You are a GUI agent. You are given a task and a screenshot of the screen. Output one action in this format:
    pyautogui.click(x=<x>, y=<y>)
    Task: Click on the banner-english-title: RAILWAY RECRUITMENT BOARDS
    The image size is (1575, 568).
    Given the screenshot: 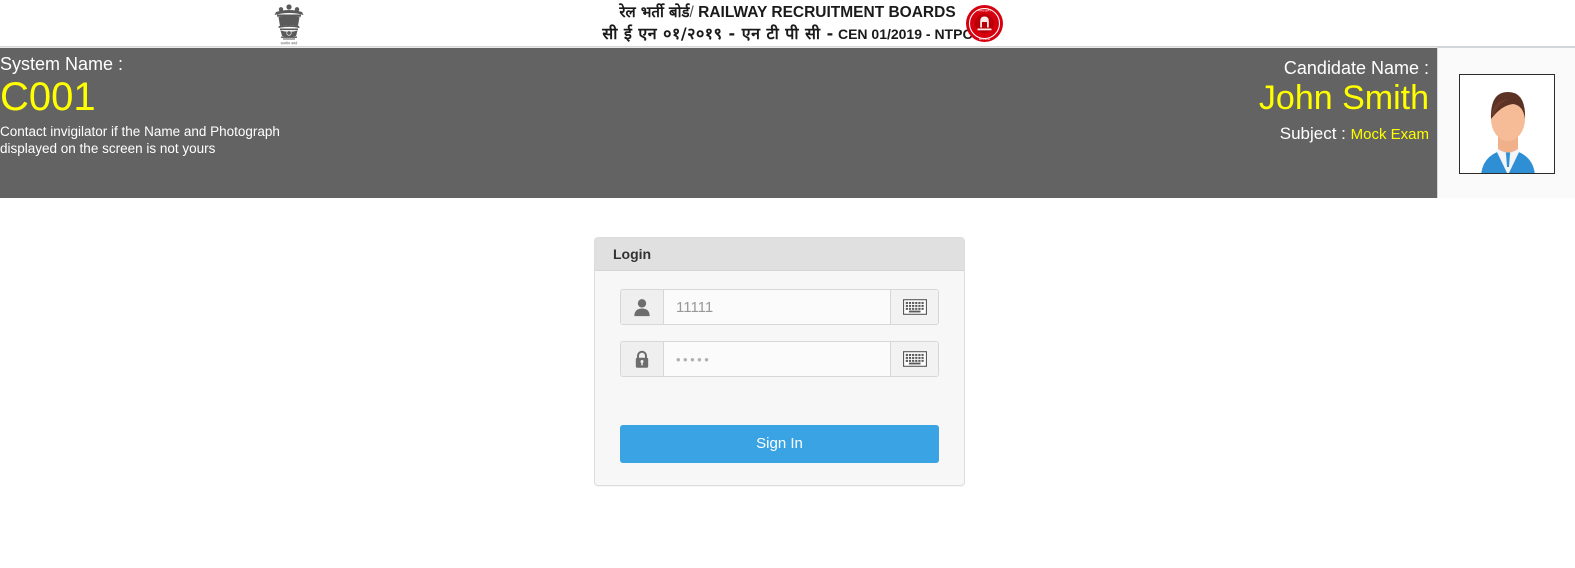 What is the action you would take?
    pyautogui.click(x=827, y=12)
    